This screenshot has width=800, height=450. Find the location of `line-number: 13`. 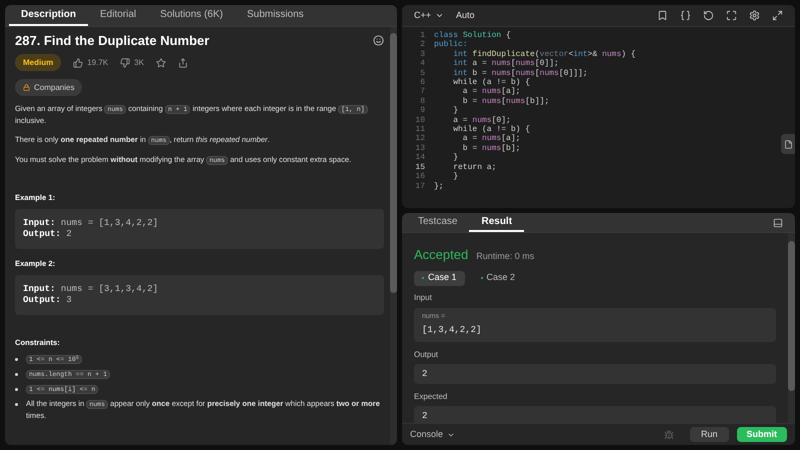

line-number: 13 is located at coordinates (419, 149).